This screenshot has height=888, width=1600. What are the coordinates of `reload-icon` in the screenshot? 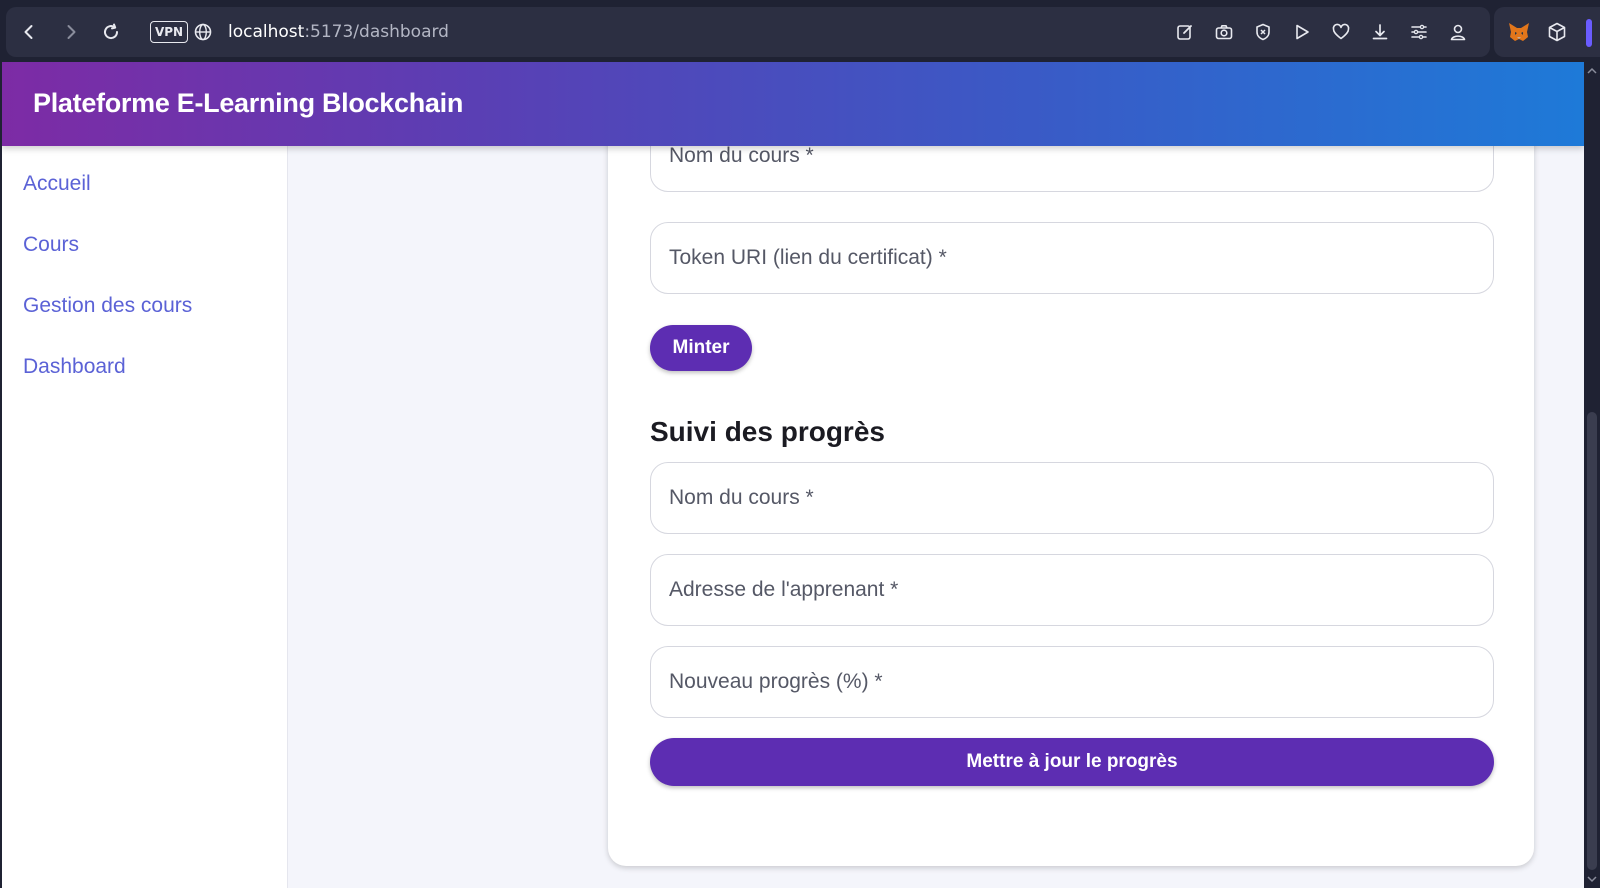 It's located at (111, 32).